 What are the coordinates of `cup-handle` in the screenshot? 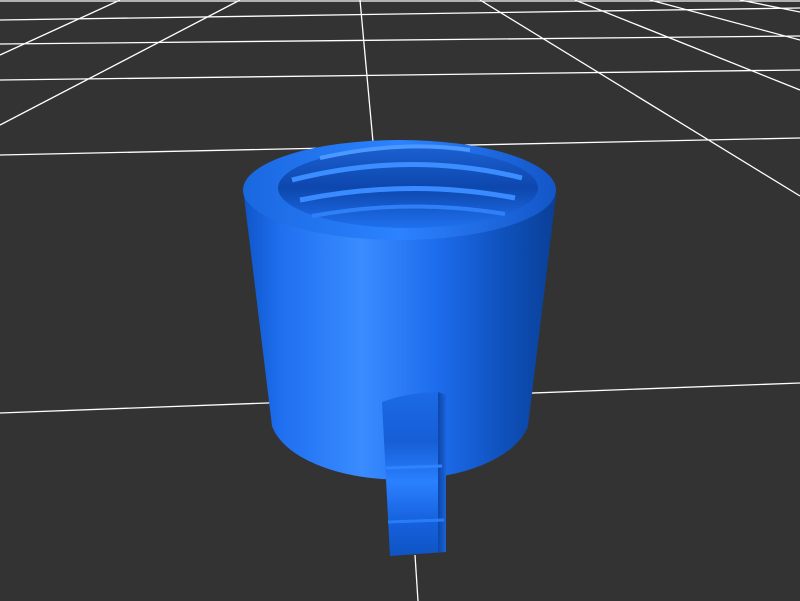 It's located at (414, 474).